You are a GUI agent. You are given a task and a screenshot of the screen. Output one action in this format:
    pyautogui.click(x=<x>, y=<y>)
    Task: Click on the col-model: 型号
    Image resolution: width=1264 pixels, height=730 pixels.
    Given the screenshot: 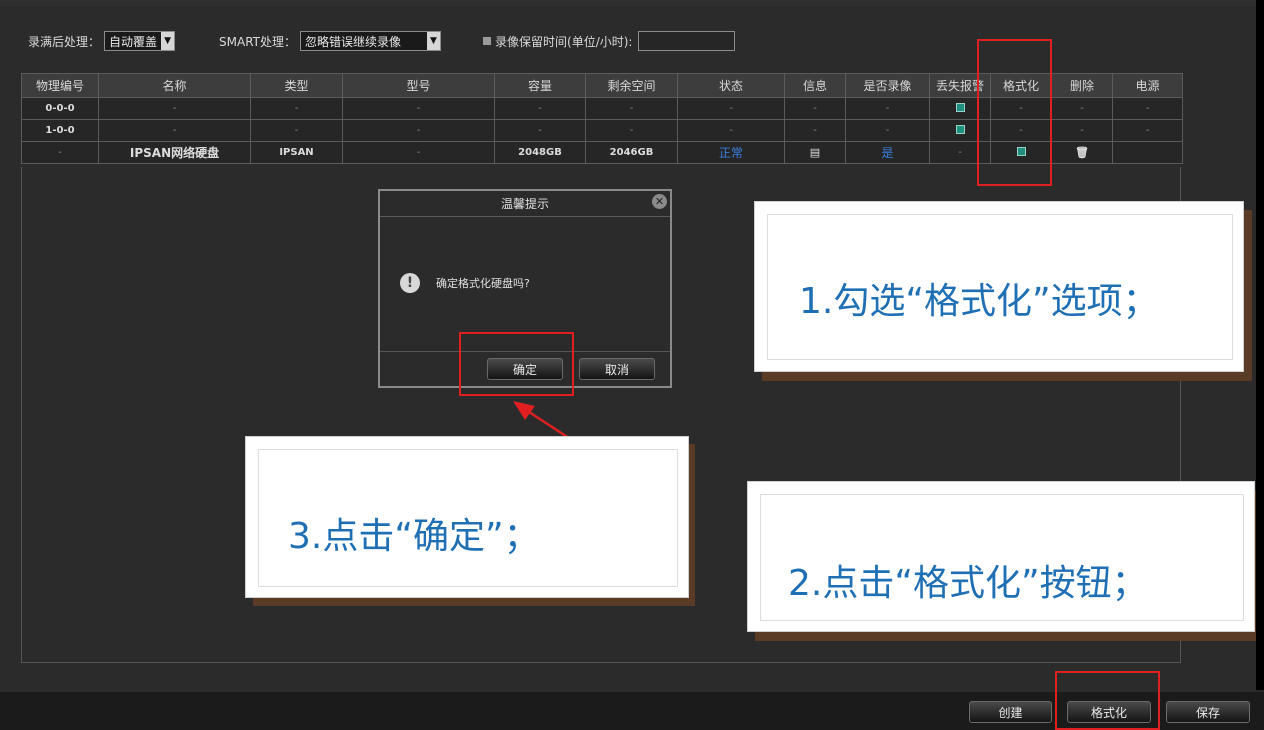 What is the action you would take?
    pyautogui.click(x=418, y=85)
    